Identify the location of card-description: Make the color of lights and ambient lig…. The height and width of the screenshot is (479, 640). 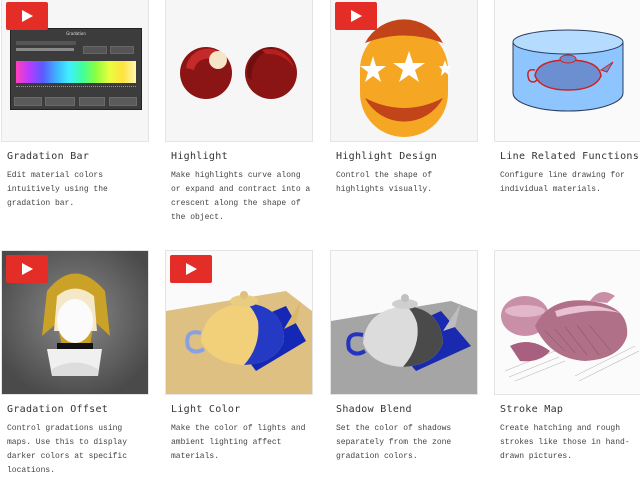
(238, 442).